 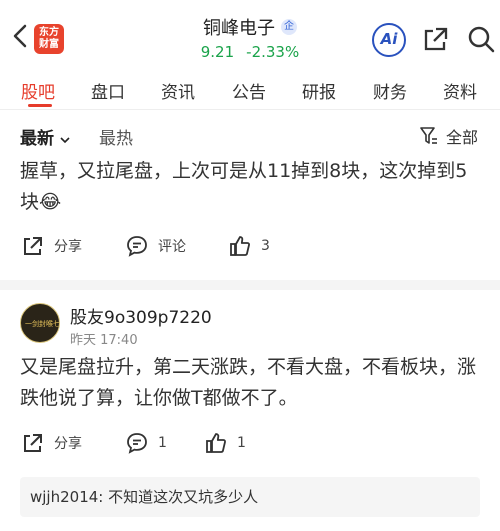 What do you see at coordinates (66, 497) in the screenshot?
I see `reply-user: wjjh2014:` at bounding box center [66, 497].